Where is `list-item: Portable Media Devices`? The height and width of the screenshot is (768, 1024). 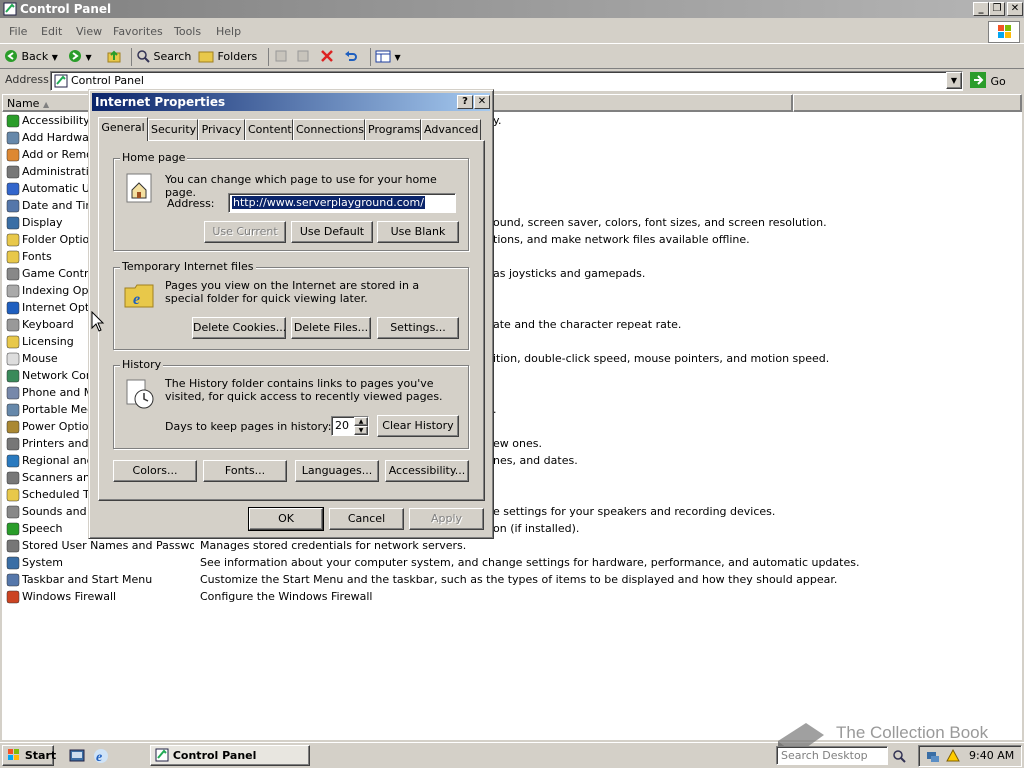 list-item: Portable Media Devices is located at coordinates (55, 410).